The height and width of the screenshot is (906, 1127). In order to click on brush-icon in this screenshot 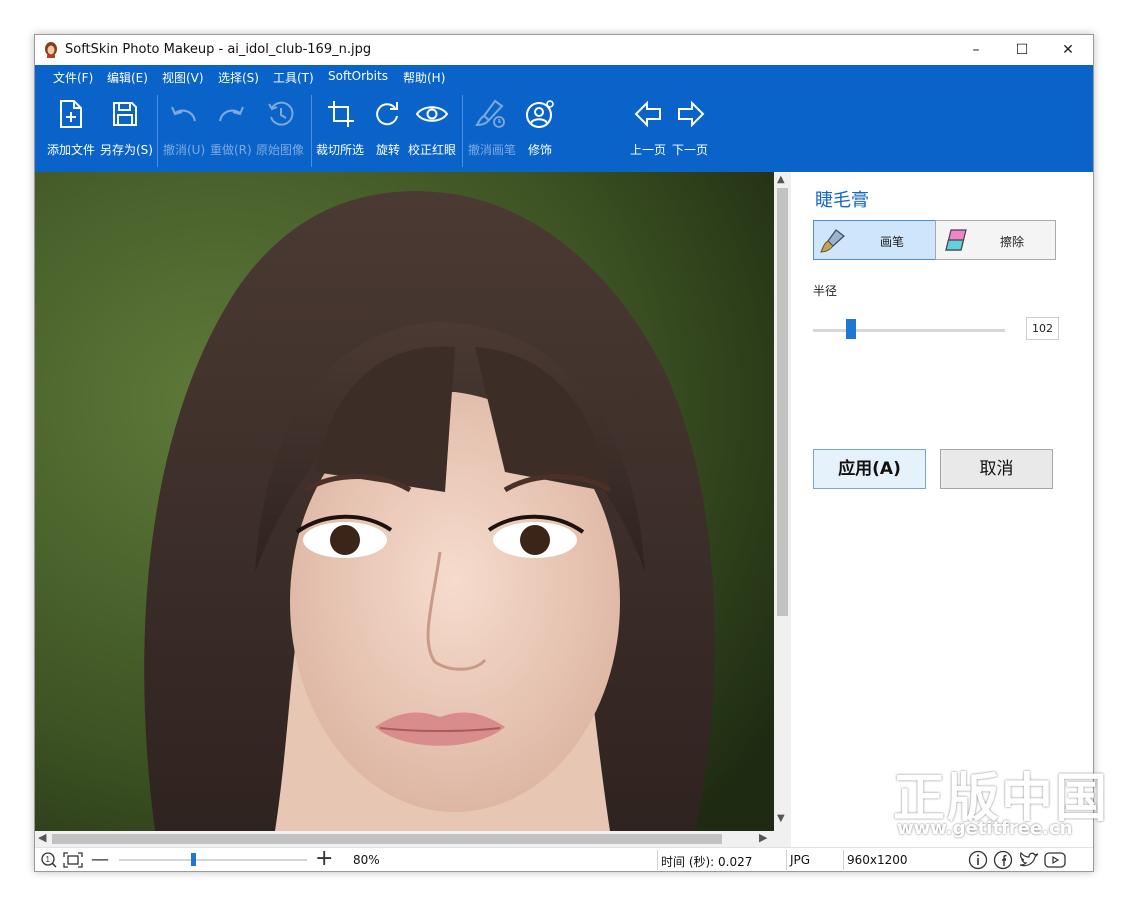, I will do `click(832, 241)`.